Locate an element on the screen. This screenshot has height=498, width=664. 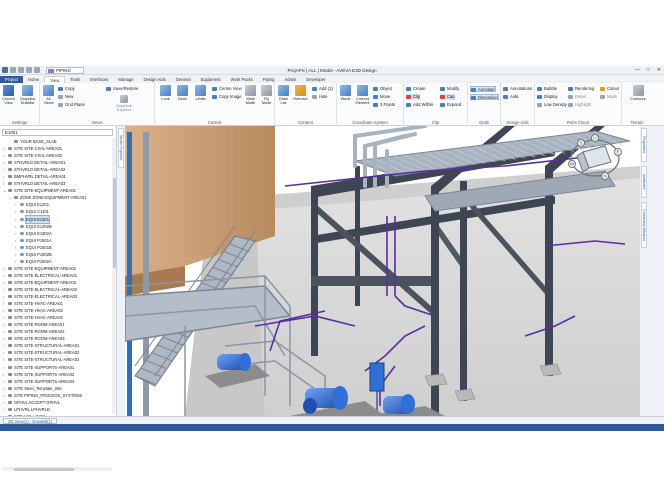
tab-project: Project is located at coordinates (12, 79).